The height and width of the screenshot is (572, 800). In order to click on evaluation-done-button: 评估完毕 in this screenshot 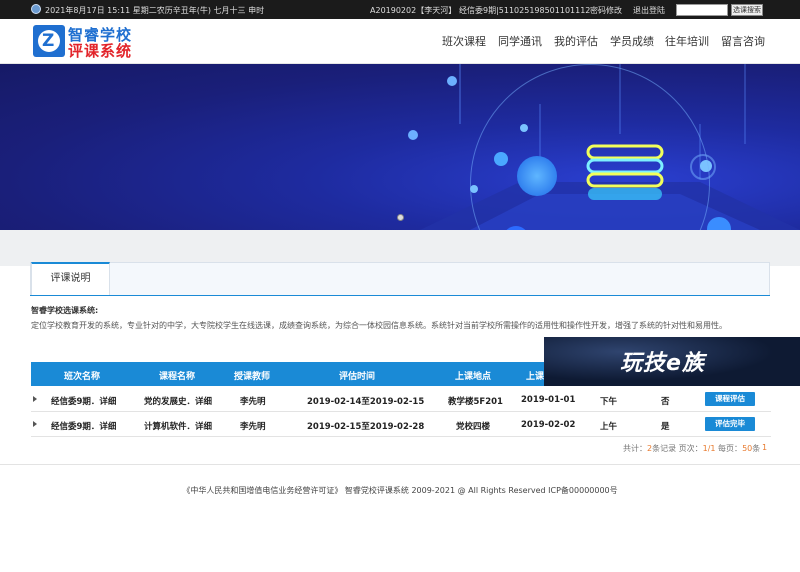, I will do `click(730, 424)`.